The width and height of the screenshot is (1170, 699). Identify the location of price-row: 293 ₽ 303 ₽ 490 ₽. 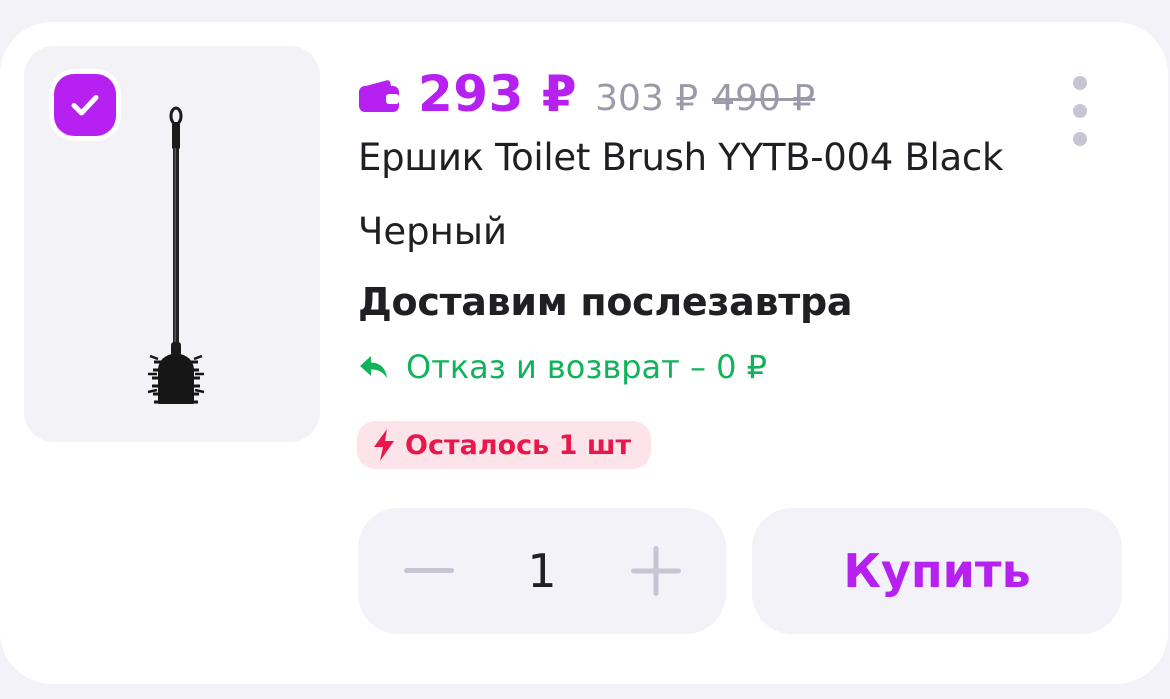
(586, 94).